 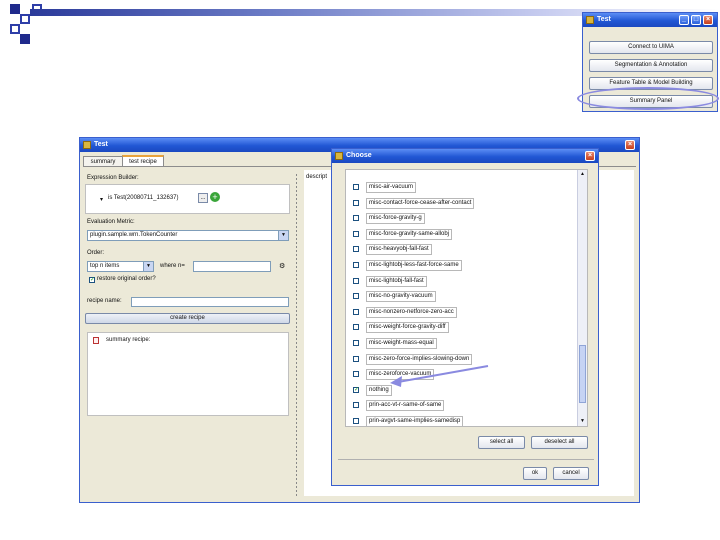 What do you see at coordinates (105, 266) in the screenshot?
I see `order-value: top n items` at bounding box center [105, 266].